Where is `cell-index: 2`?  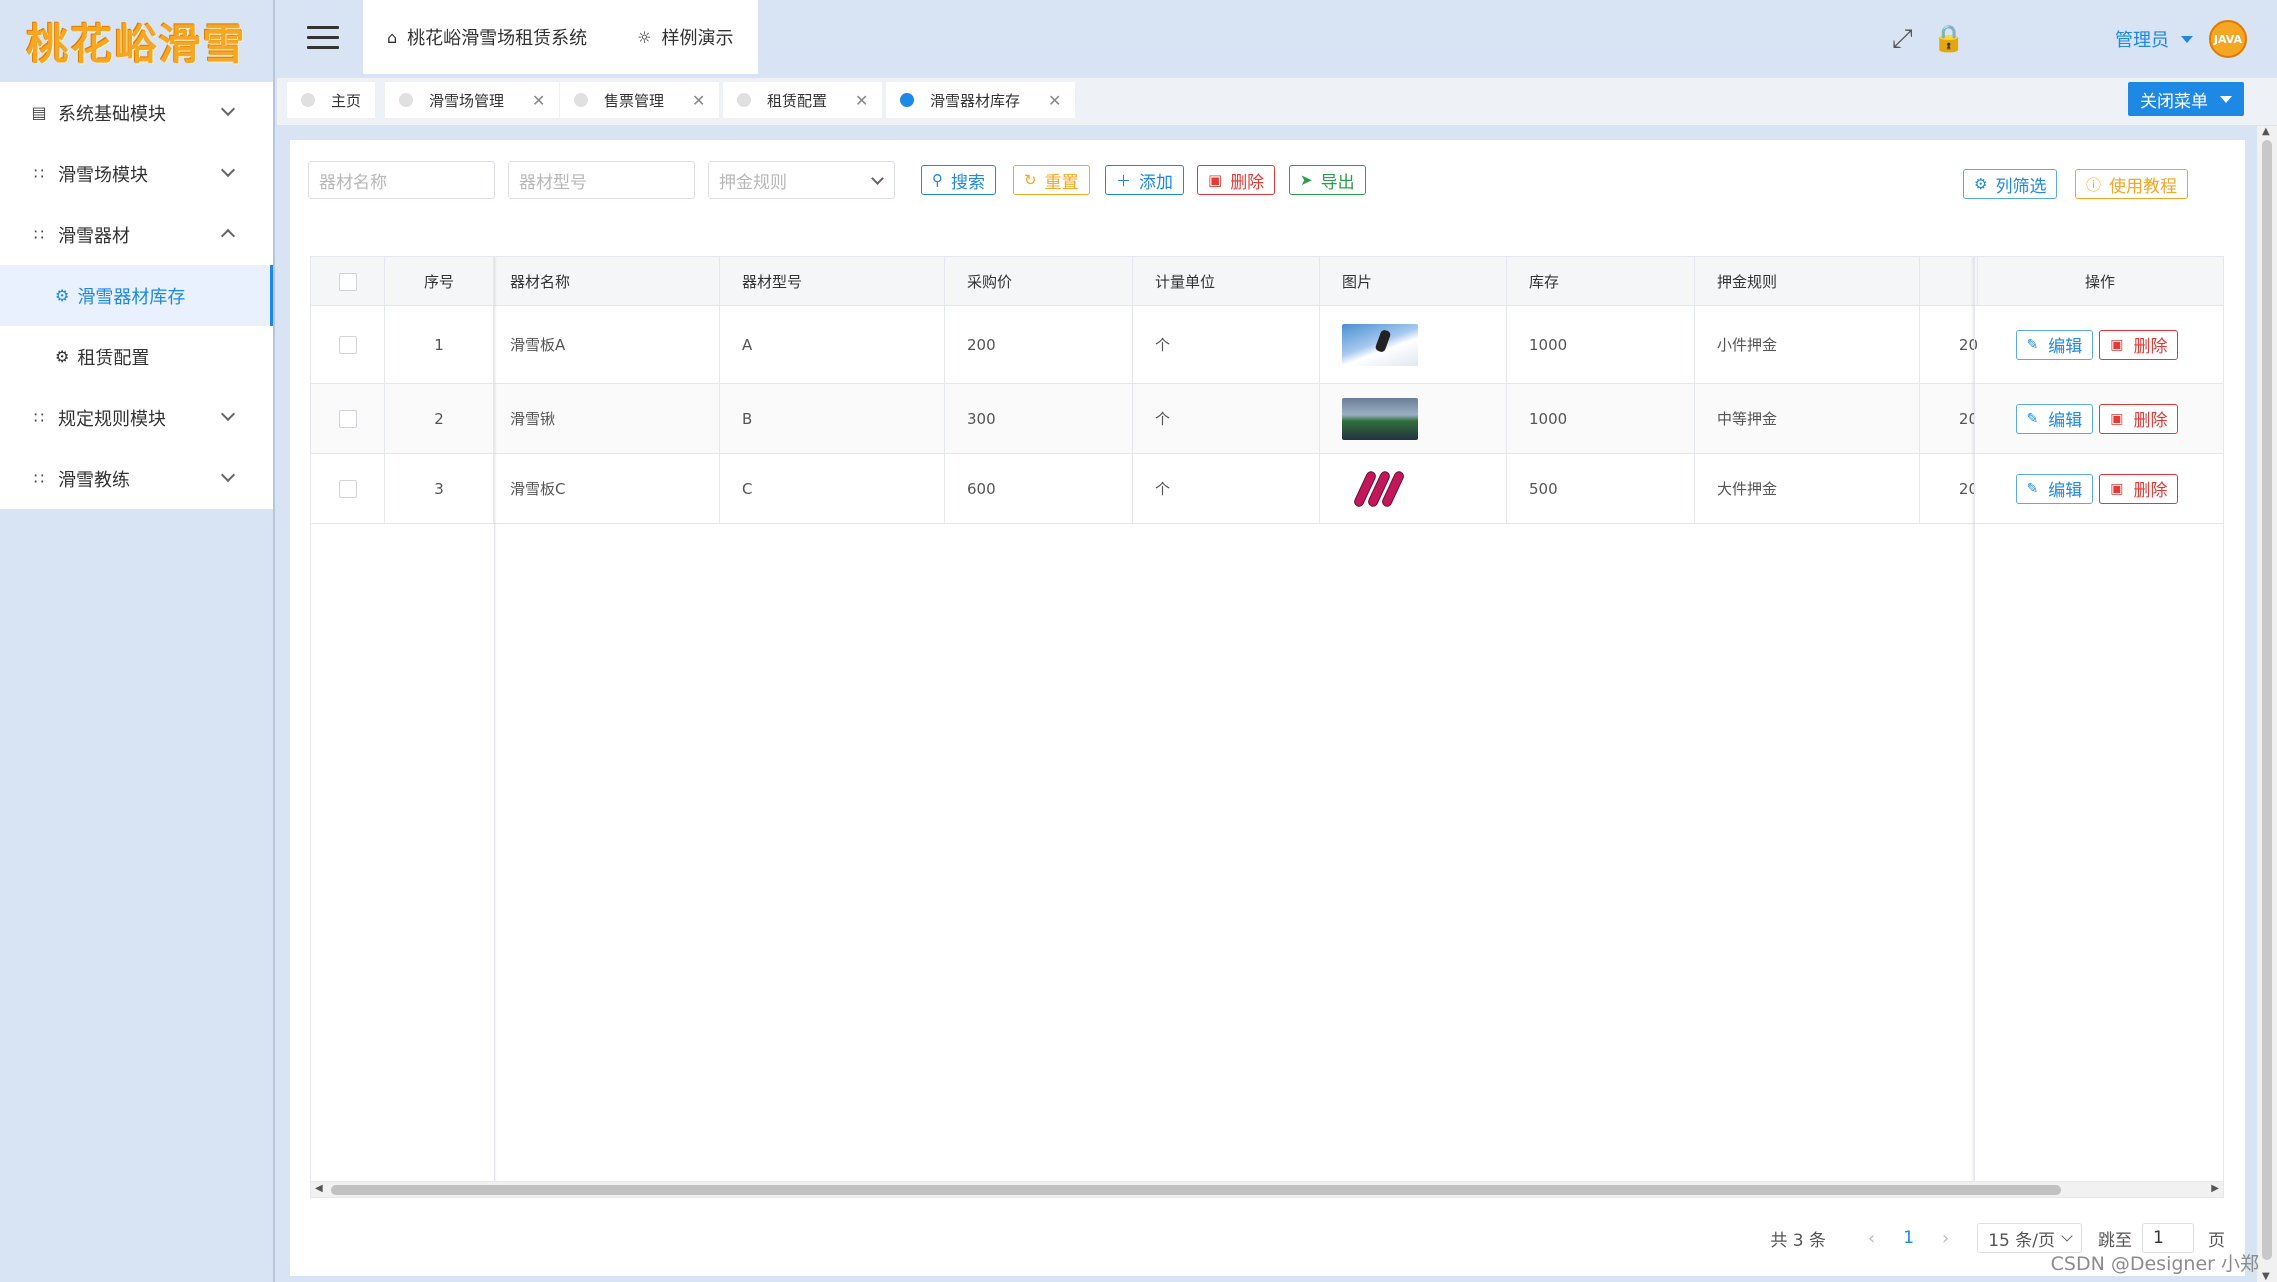 cell-index: 2 is located at coordinates (439, 418).